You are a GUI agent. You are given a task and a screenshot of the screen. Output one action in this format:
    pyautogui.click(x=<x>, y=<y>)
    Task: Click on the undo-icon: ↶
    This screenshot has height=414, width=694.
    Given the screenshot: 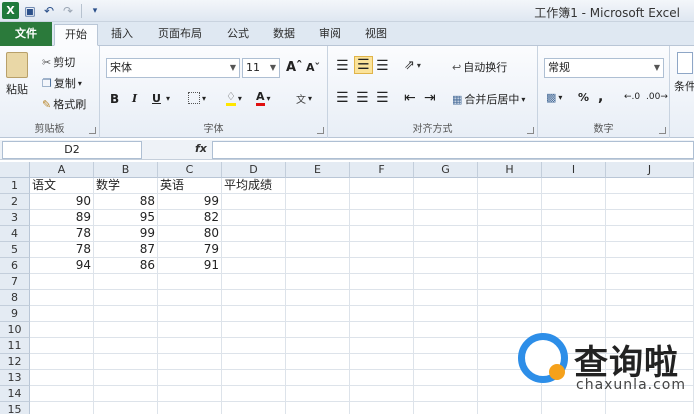 What is the action you would take?
    pyautogui.click(x=49, y=11)
    